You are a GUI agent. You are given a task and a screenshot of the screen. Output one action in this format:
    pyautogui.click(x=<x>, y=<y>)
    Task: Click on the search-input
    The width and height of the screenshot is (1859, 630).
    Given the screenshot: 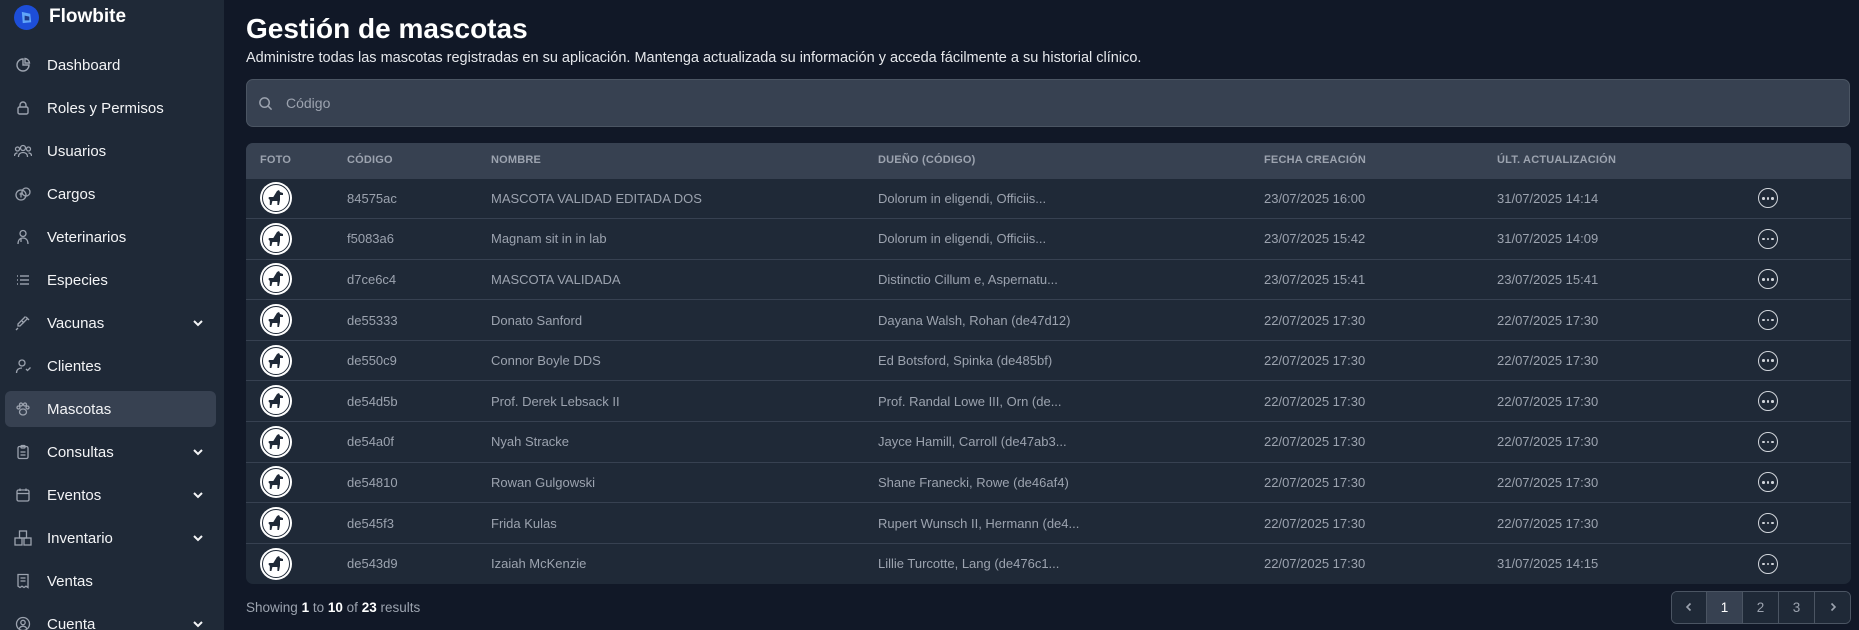 What is the action you would take?
    pyautogui.click(x=1067, y=103)
    